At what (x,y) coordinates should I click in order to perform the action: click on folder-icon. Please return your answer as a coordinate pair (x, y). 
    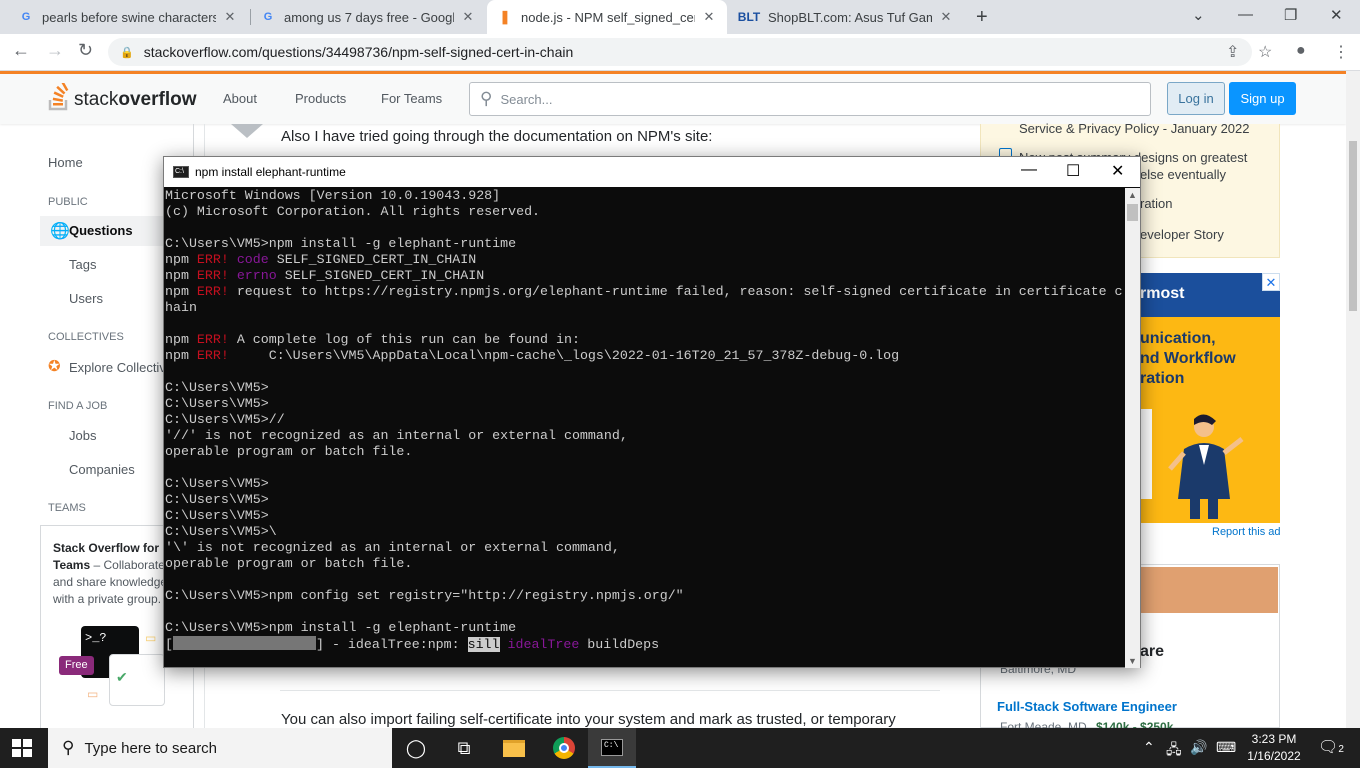
    Looking at the image, I should click on (514, 748).